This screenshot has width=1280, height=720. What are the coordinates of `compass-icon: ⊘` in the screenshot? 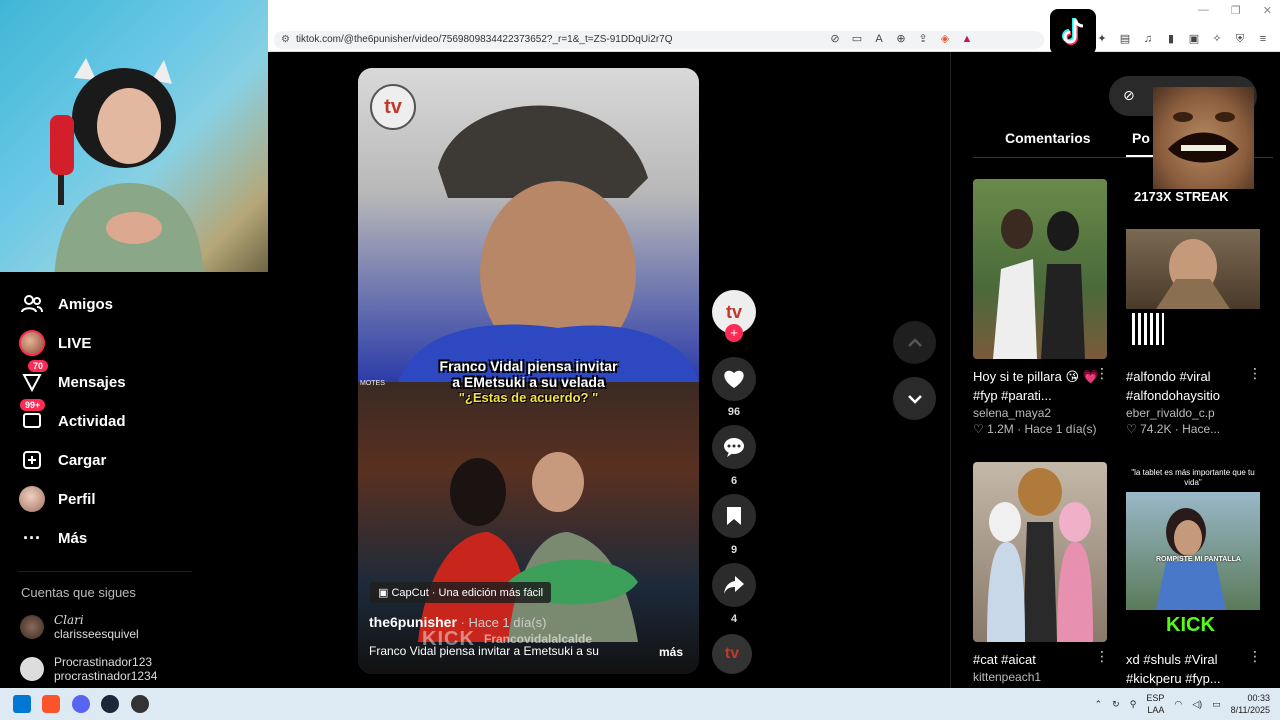 It's located at (1129, 95).